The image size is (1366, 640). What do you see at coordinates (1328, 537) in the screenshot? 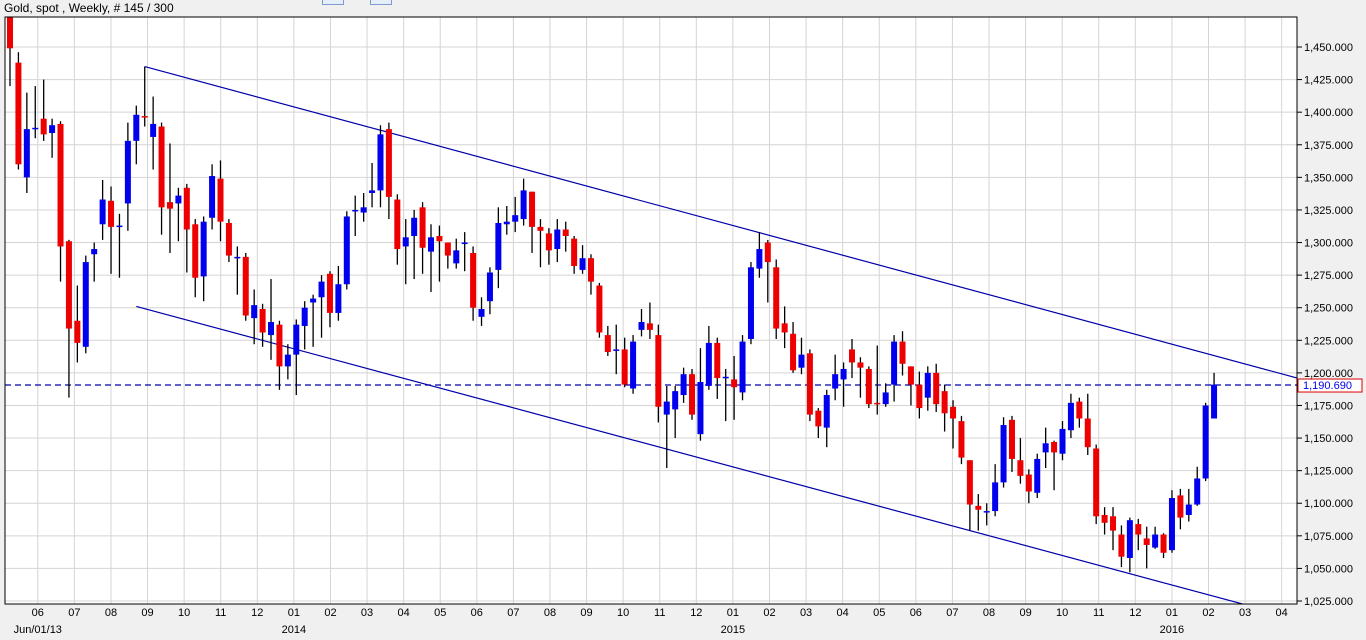
I see `y-tick-label: 1,075.000` at bounding box center [1328, 537].